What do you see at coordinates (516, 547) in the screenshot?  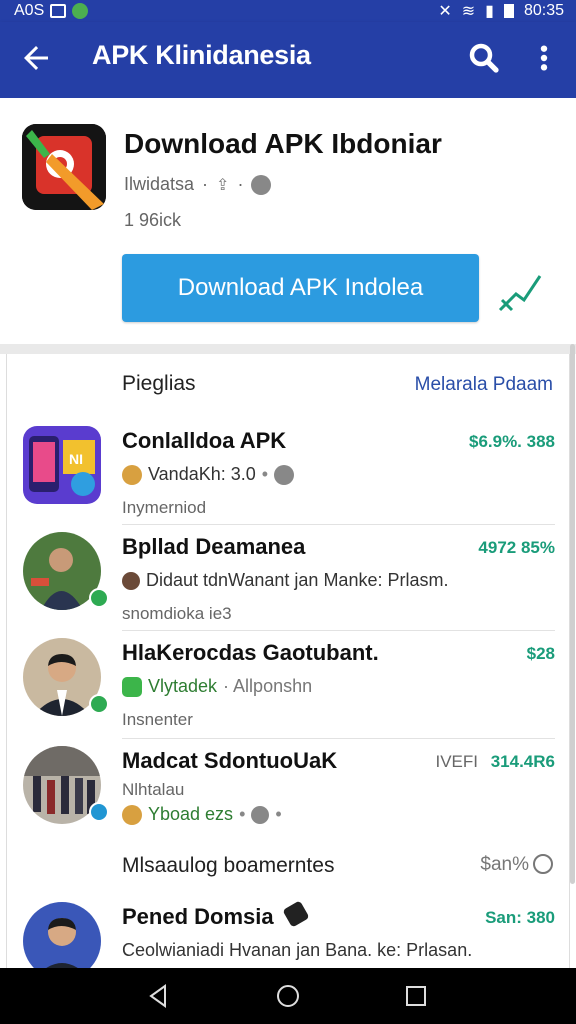 I see `item-price: 4972 85%` at bounding box center [516, 547].